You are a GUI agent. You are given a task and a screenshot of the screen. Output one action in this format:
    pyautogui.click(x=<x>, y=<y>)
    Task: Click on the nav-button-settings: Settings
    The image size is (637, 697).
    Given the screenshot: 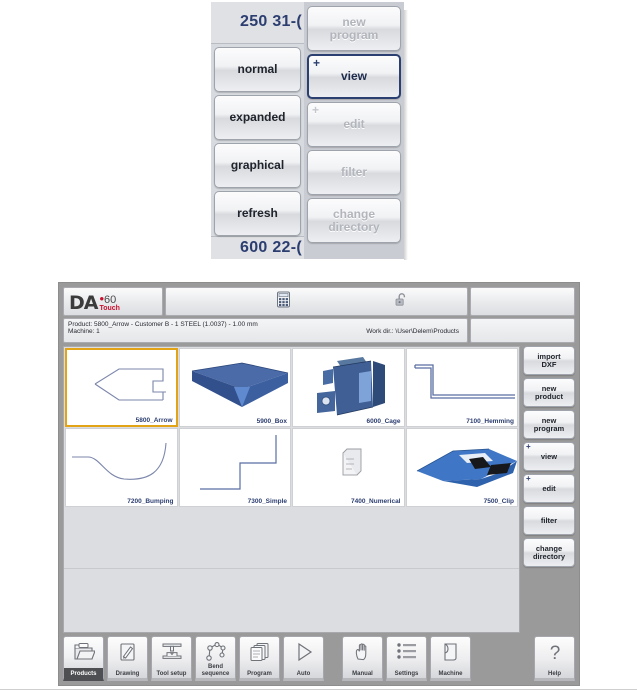 What is the action you would take?
    pyautogui.click(x=406, y=658)
    